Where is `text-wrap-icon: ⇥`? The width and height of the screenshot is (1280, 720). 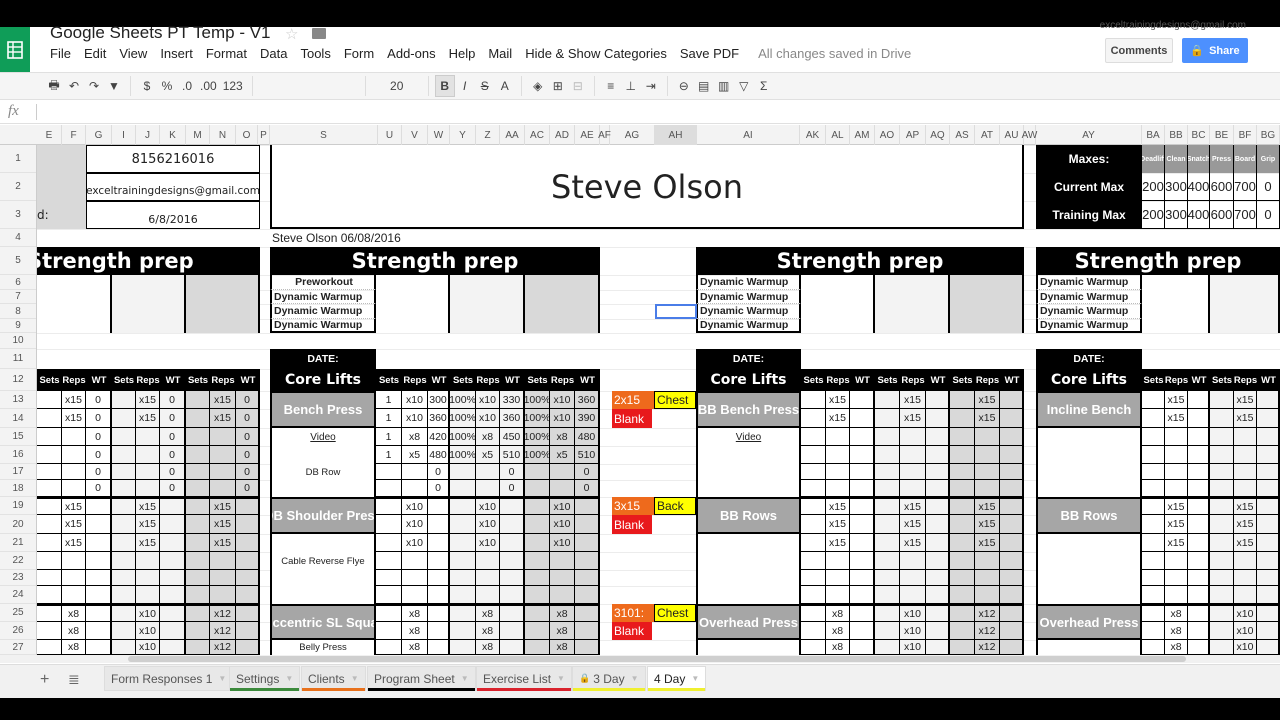 text-wrap-icon: ⇥ is located at coordinates (651, 86).